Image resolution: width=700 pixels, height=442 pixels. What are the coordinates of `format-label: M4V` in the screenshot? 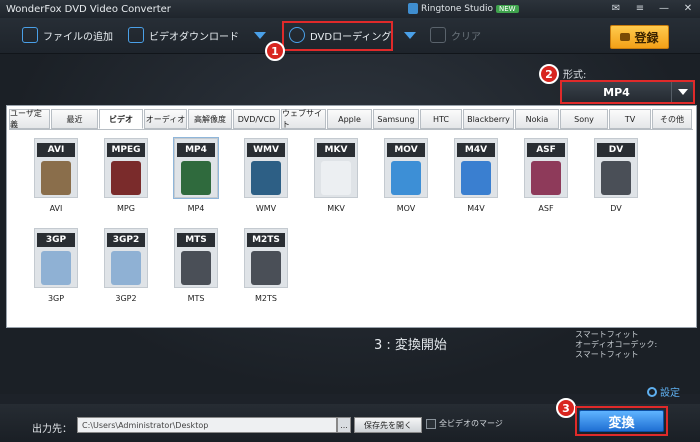 It's located at (476, 208).